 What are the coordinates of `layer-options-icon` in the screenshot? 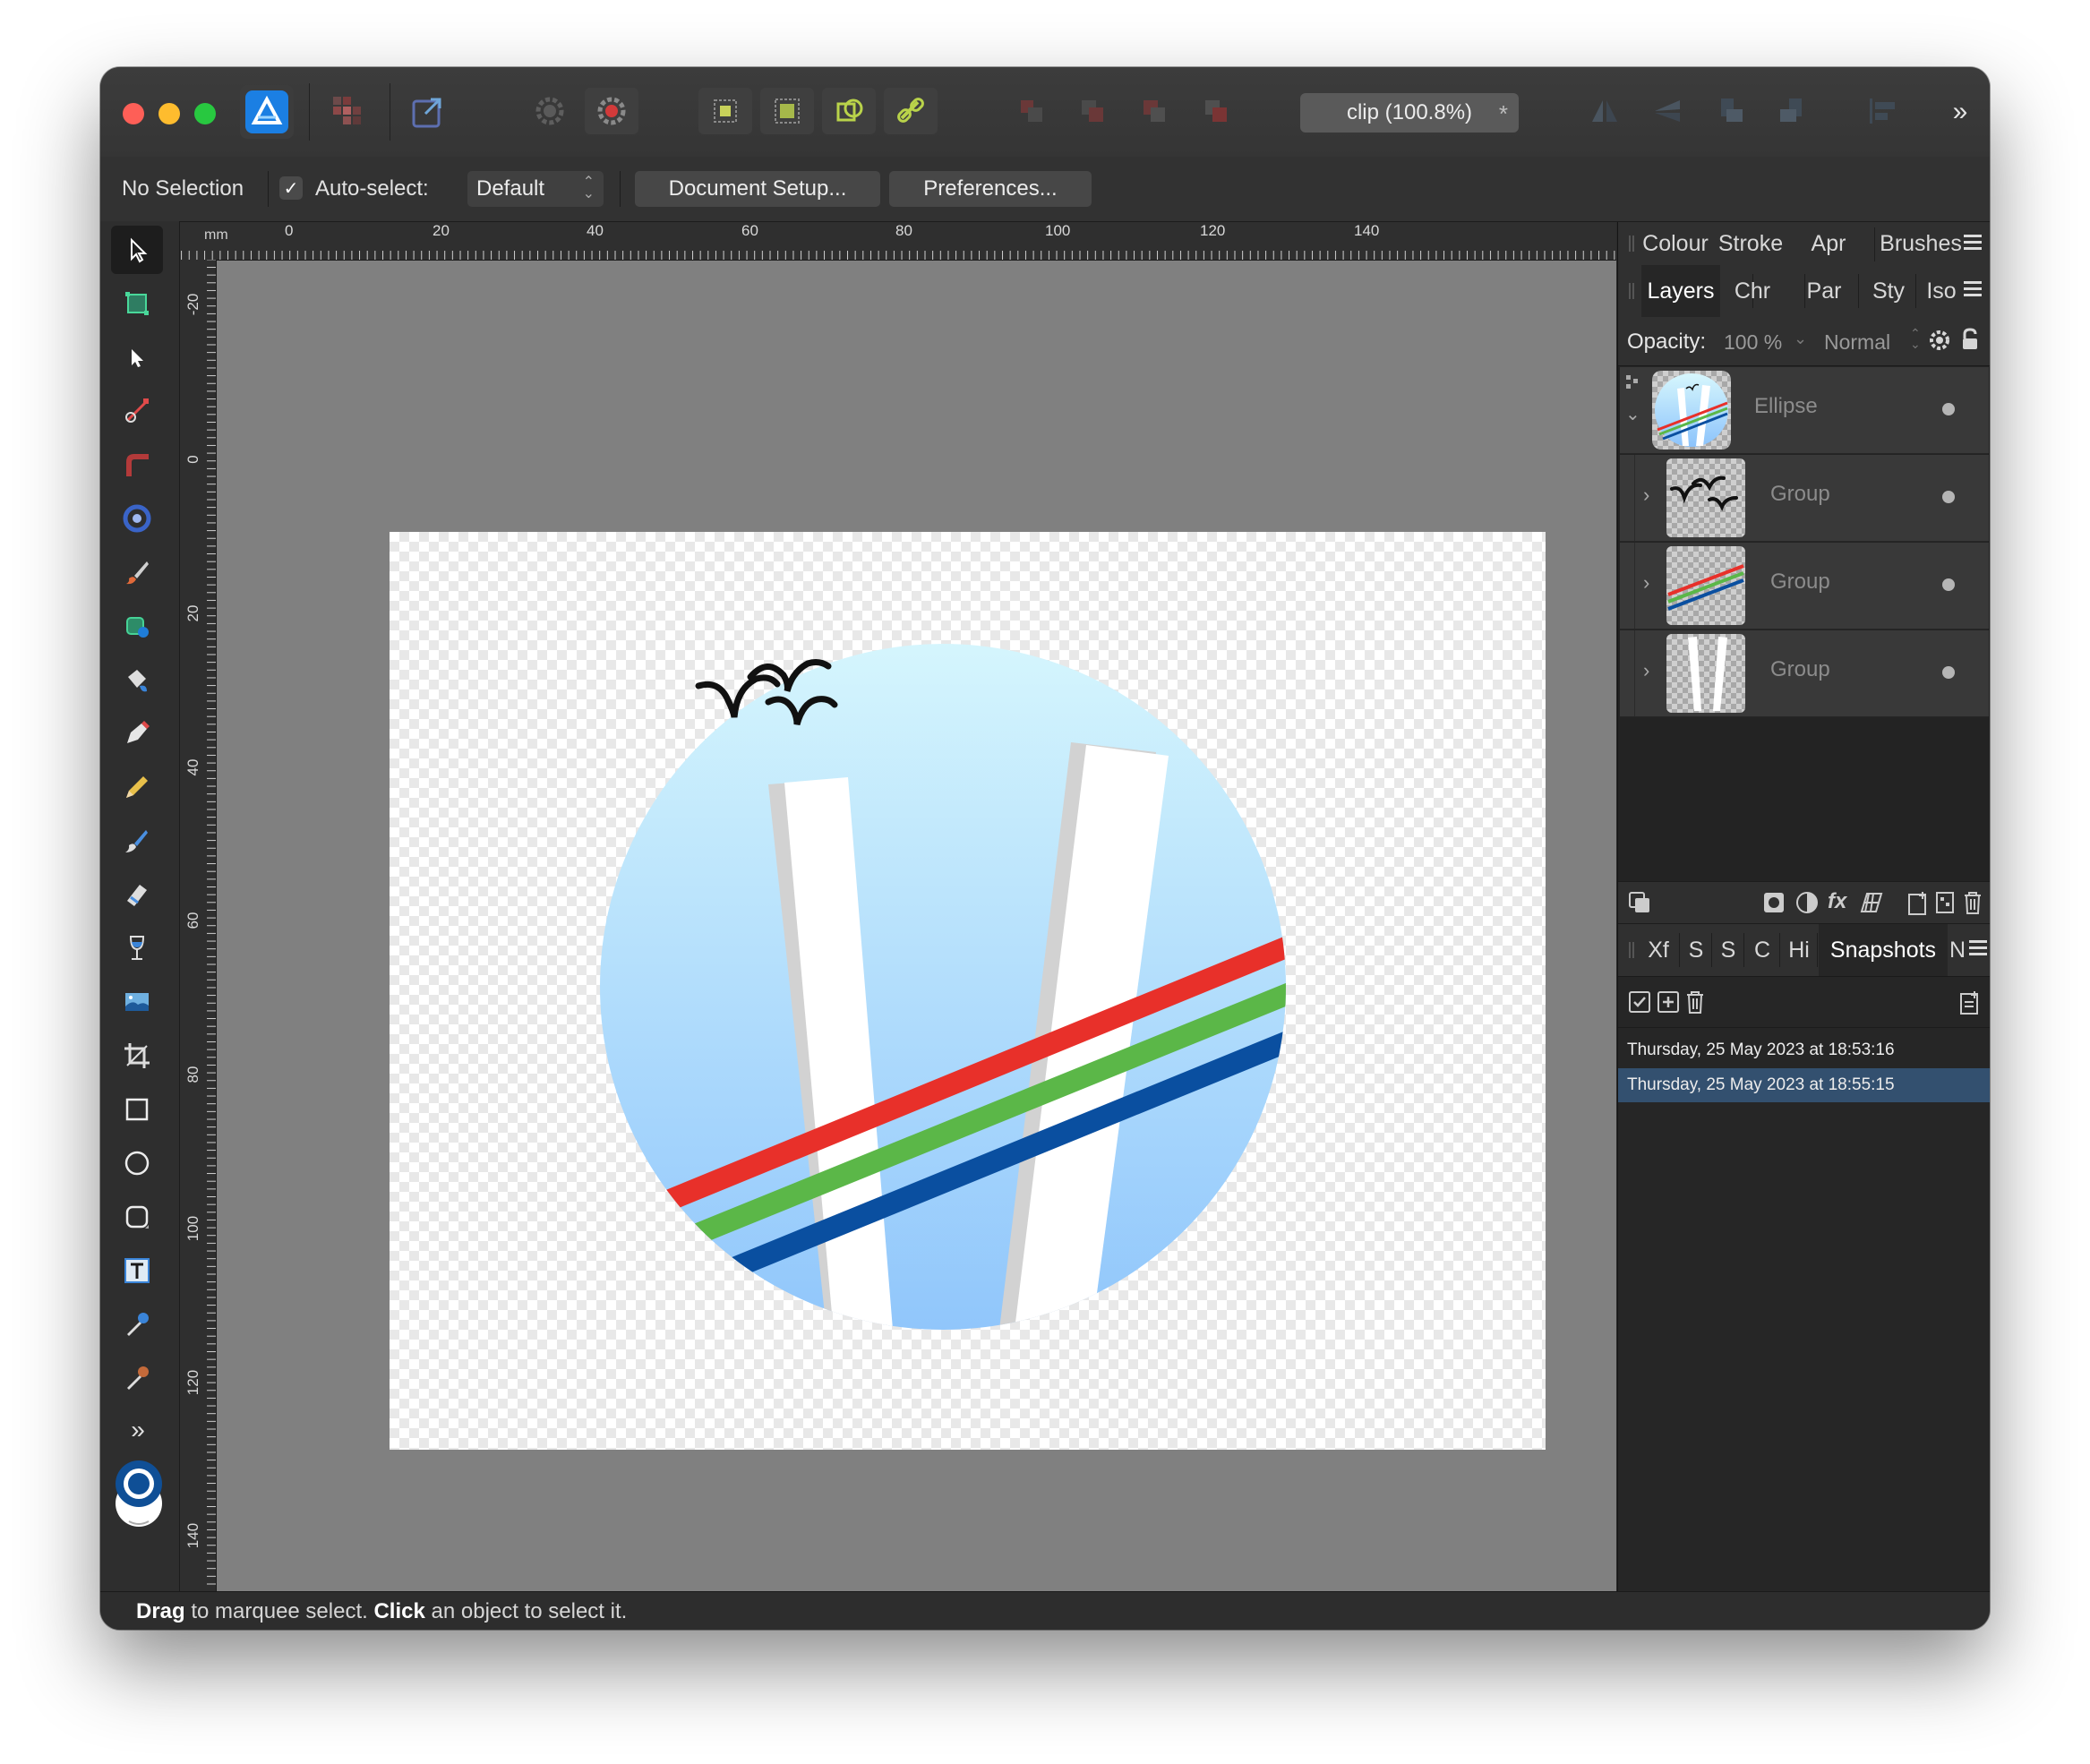 It's located at (1632, 382).